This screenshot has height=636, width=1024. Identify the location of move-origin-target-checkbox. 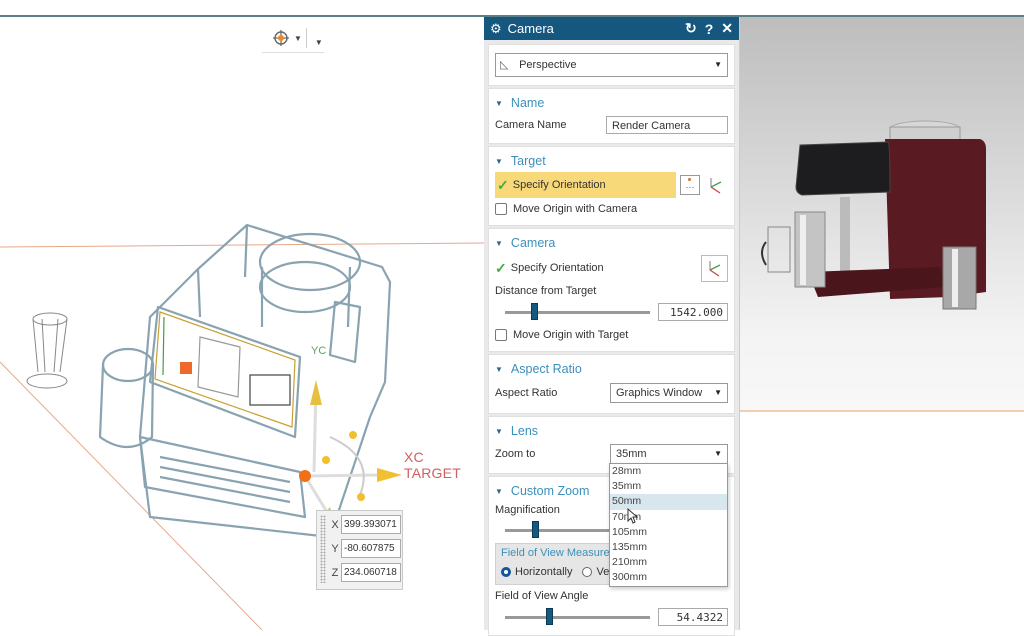
(501, 335).